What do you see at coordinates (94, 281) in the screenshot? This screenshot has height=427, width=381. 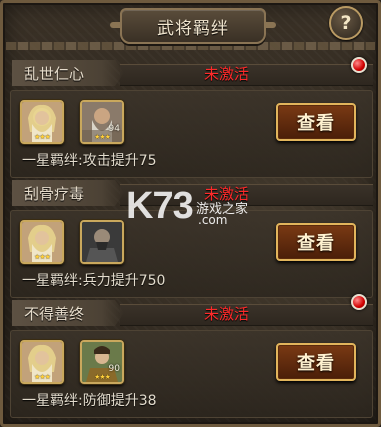 I see `bond-effect: 一星羁绊:兵力提升750` at bounding box center [94, 281].